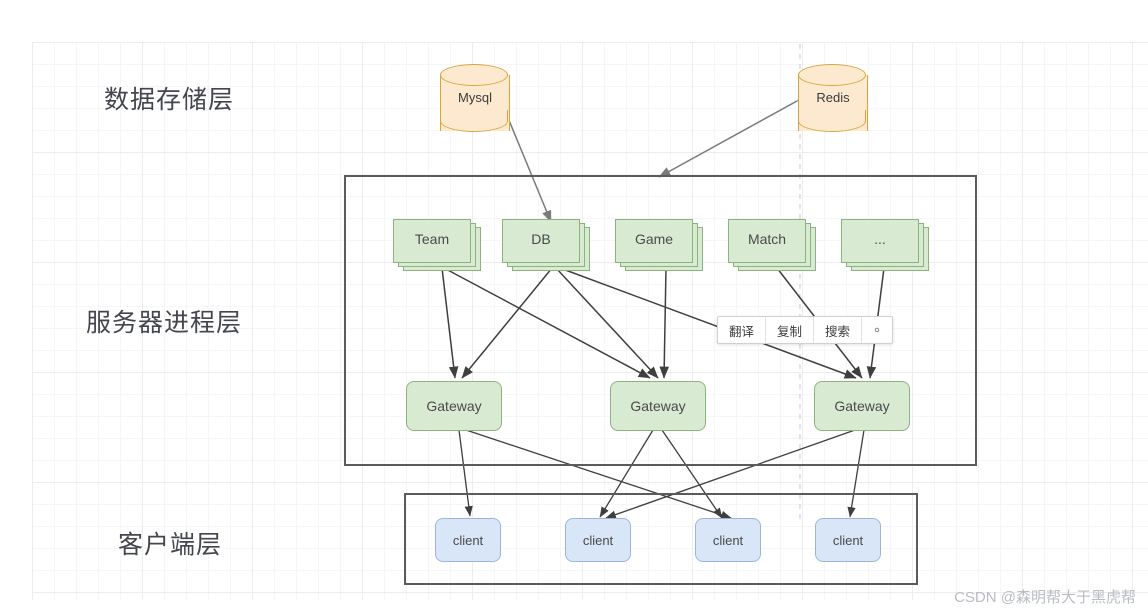  Describe the element at coordinates (432, 239) in the screenshot. I see `node-team-label: Team` at that location.